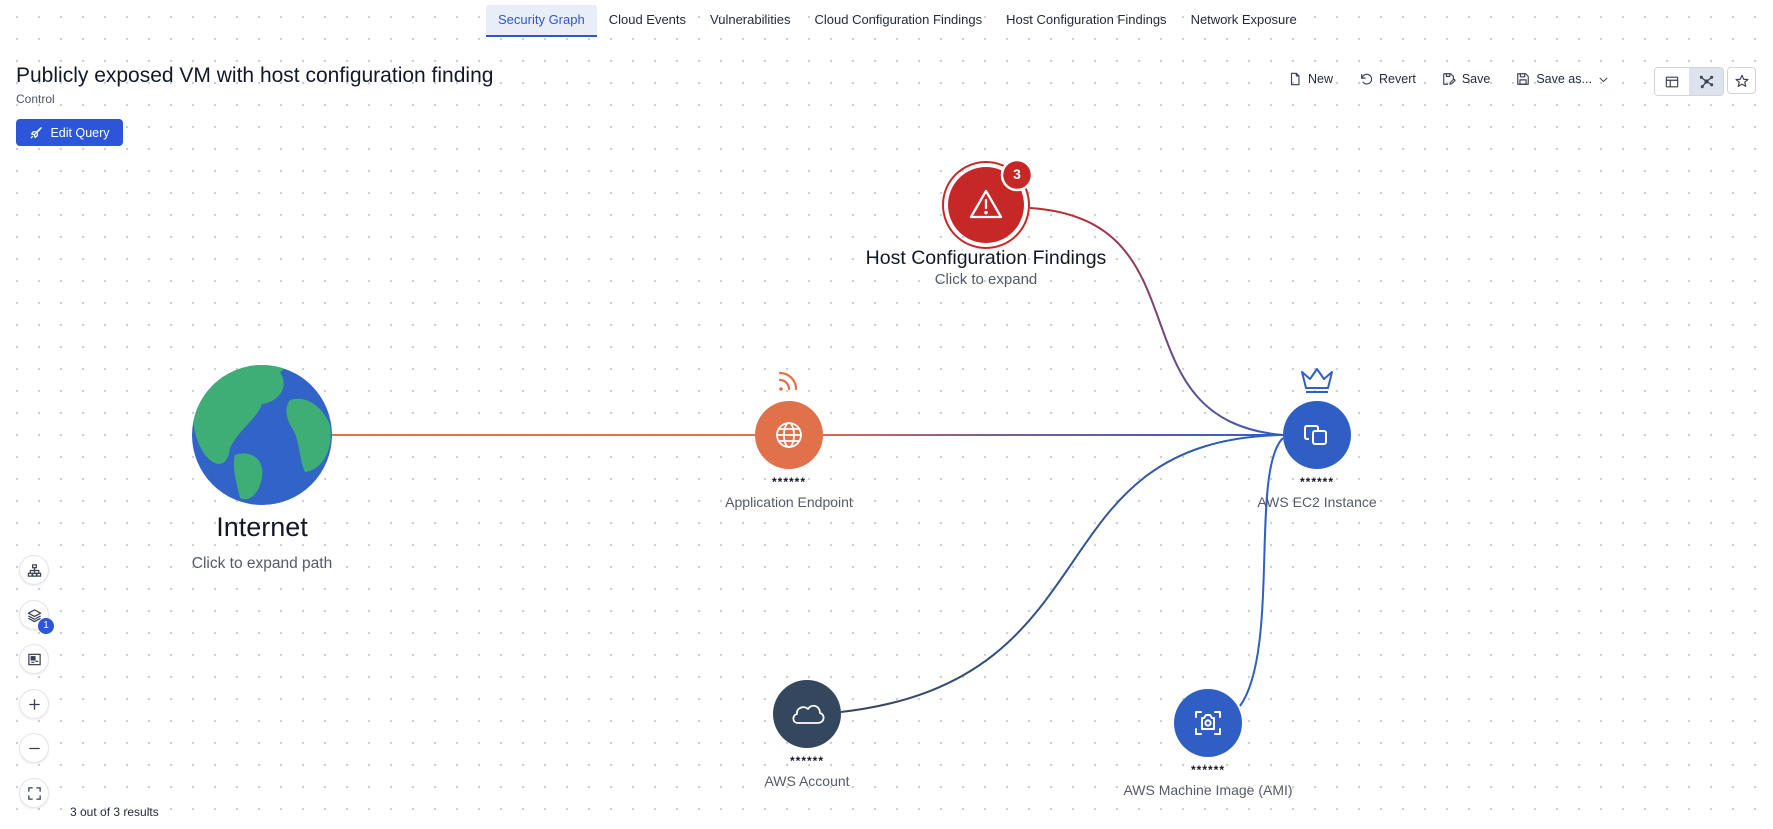 The image size is (1773, 829). I want to click on zoom-out-button, so click(34, 748).